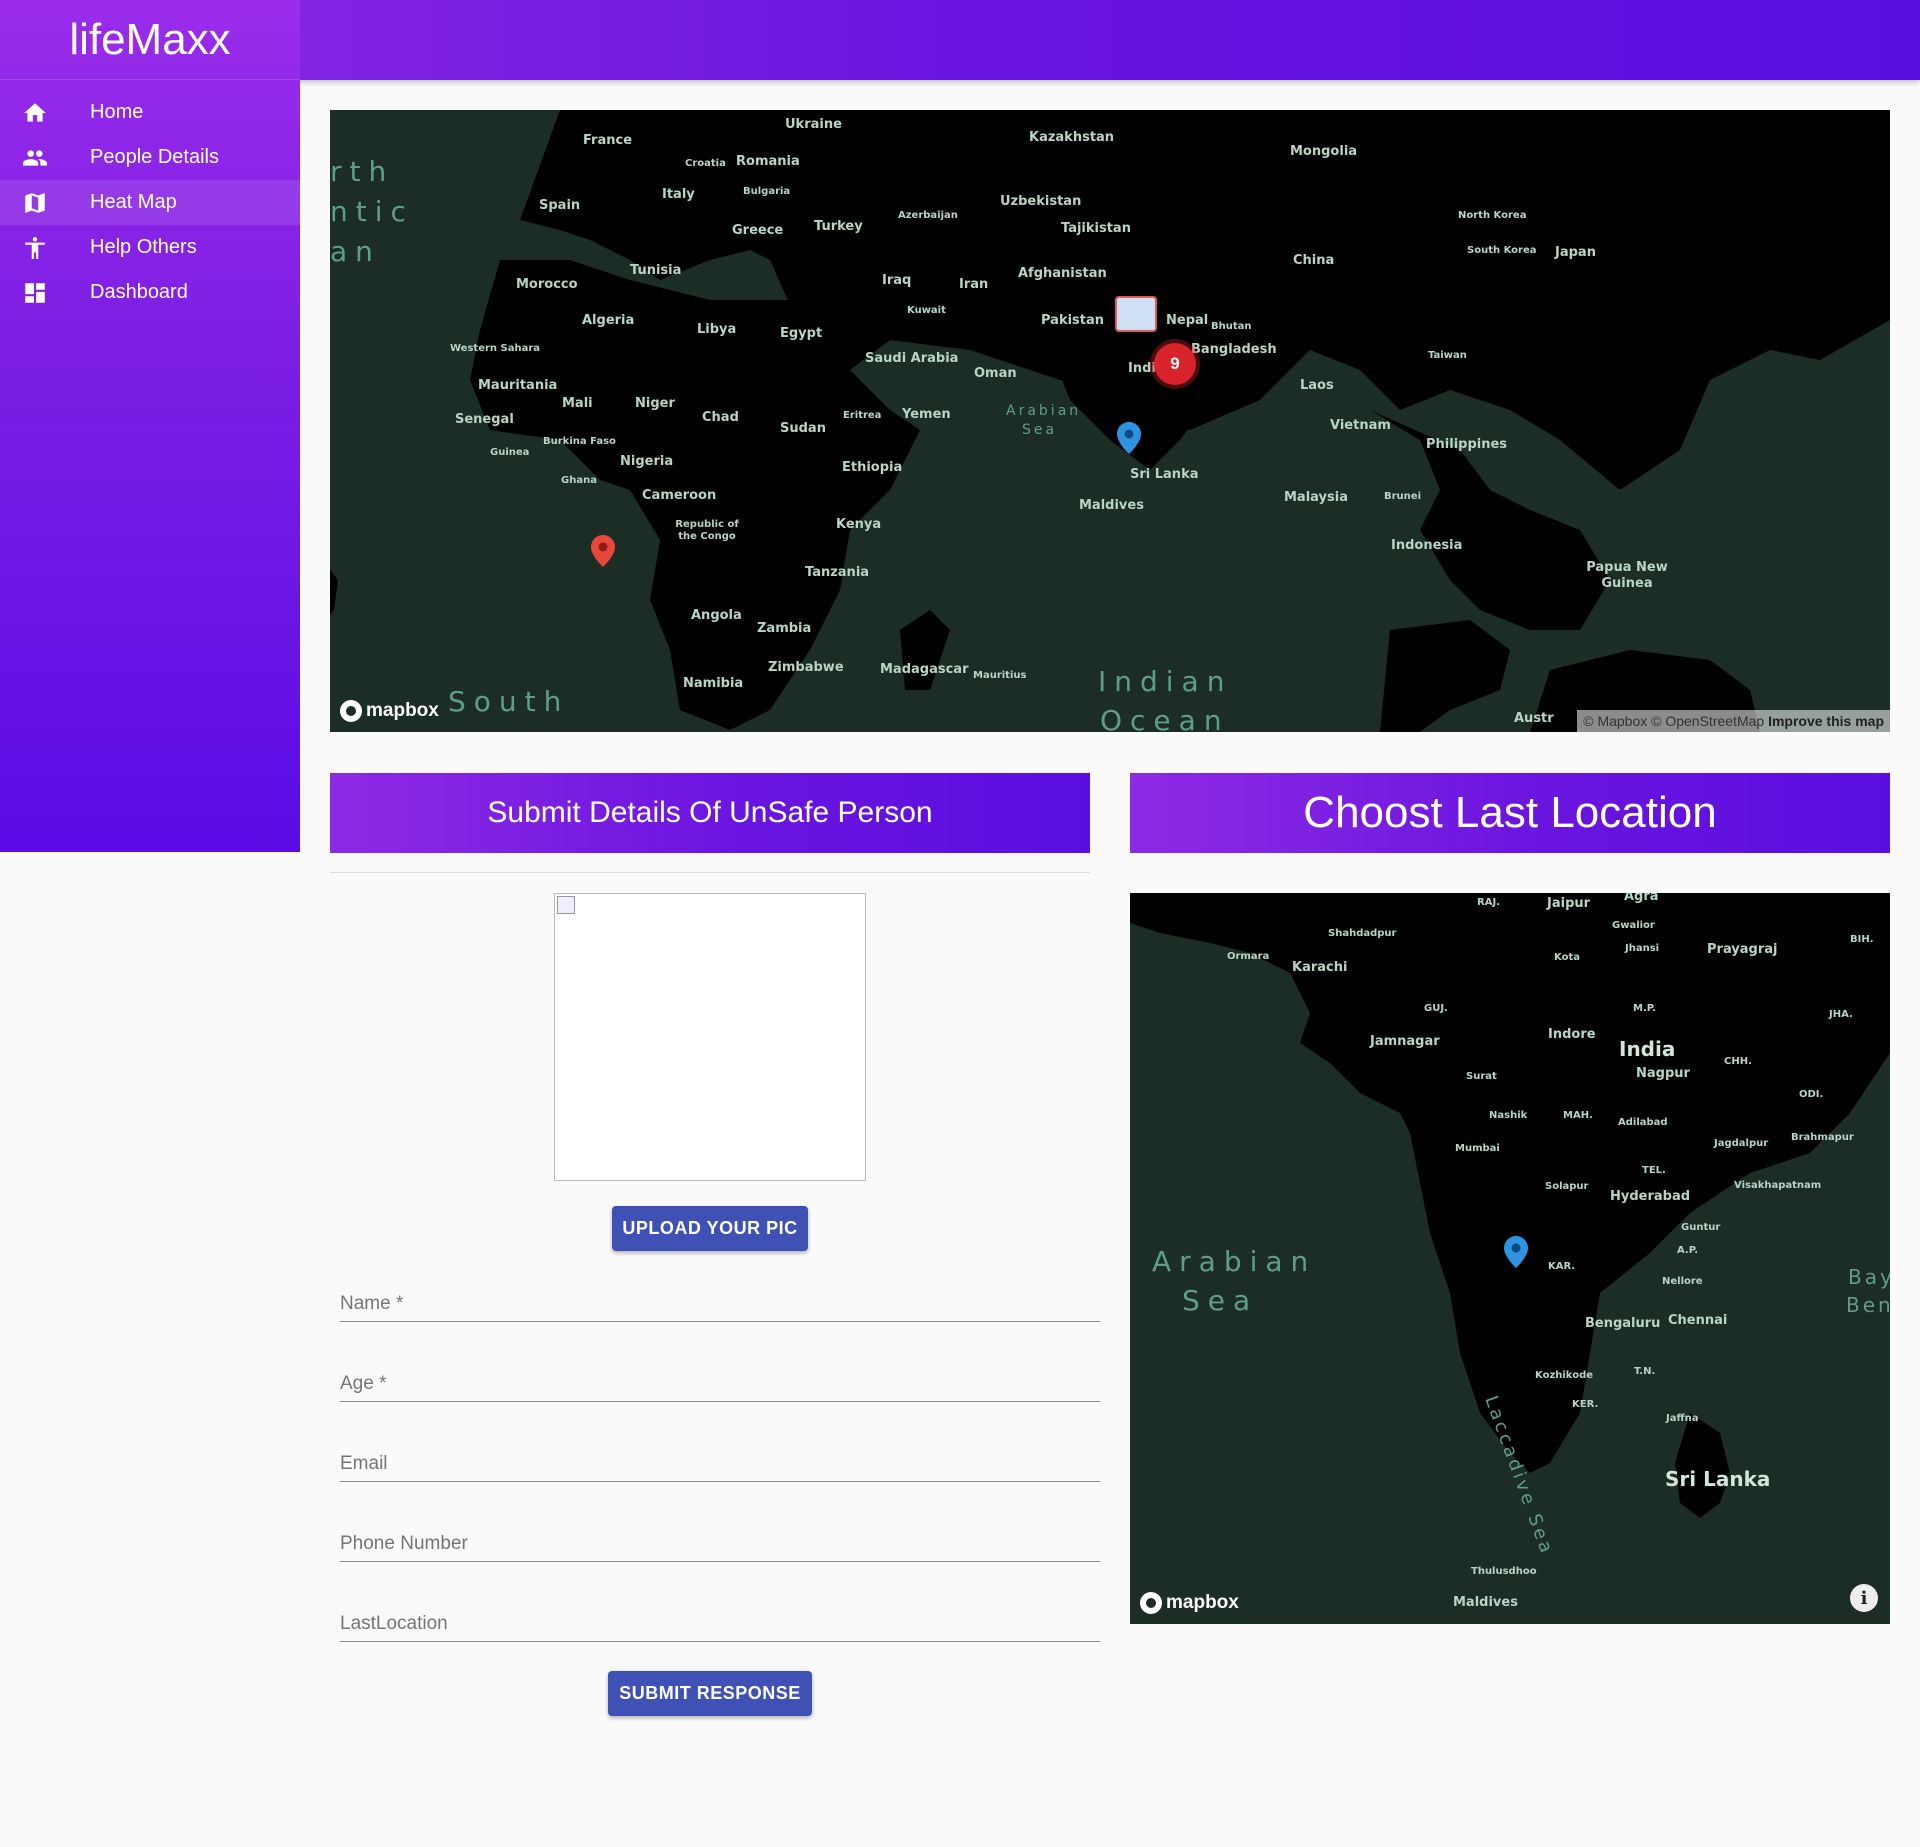 Image resolution: width=1920 pixels, height=1847 pixels. Describe the element at coordinates (608, 320) in the screenshot. I see `country-label: Algeria` at that location.